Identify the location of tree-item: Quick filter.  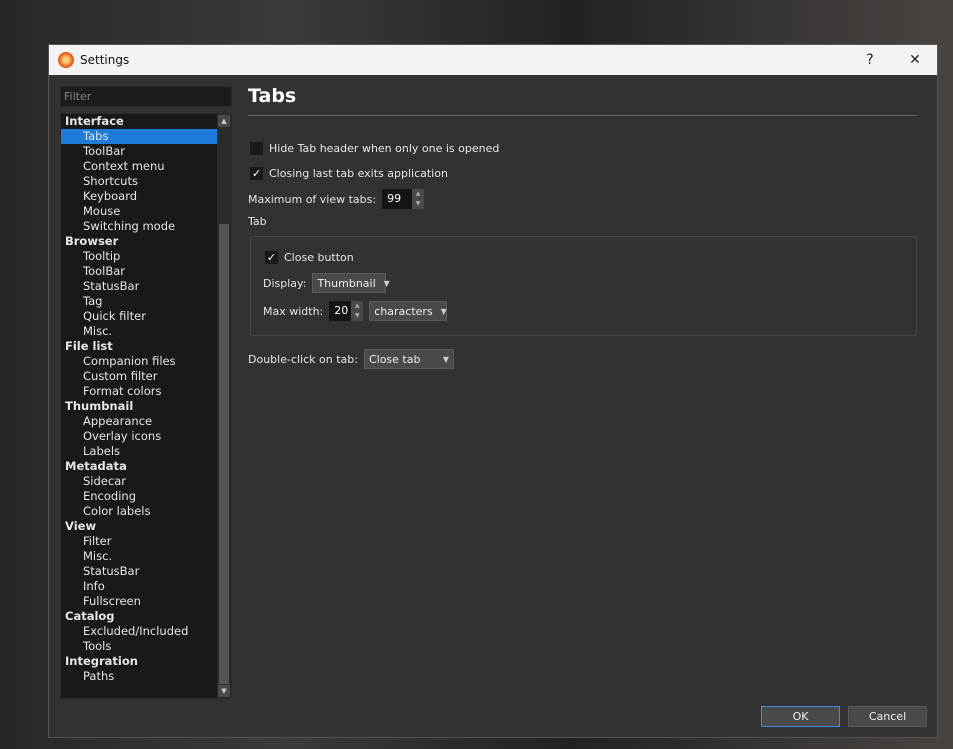
(139, 316).